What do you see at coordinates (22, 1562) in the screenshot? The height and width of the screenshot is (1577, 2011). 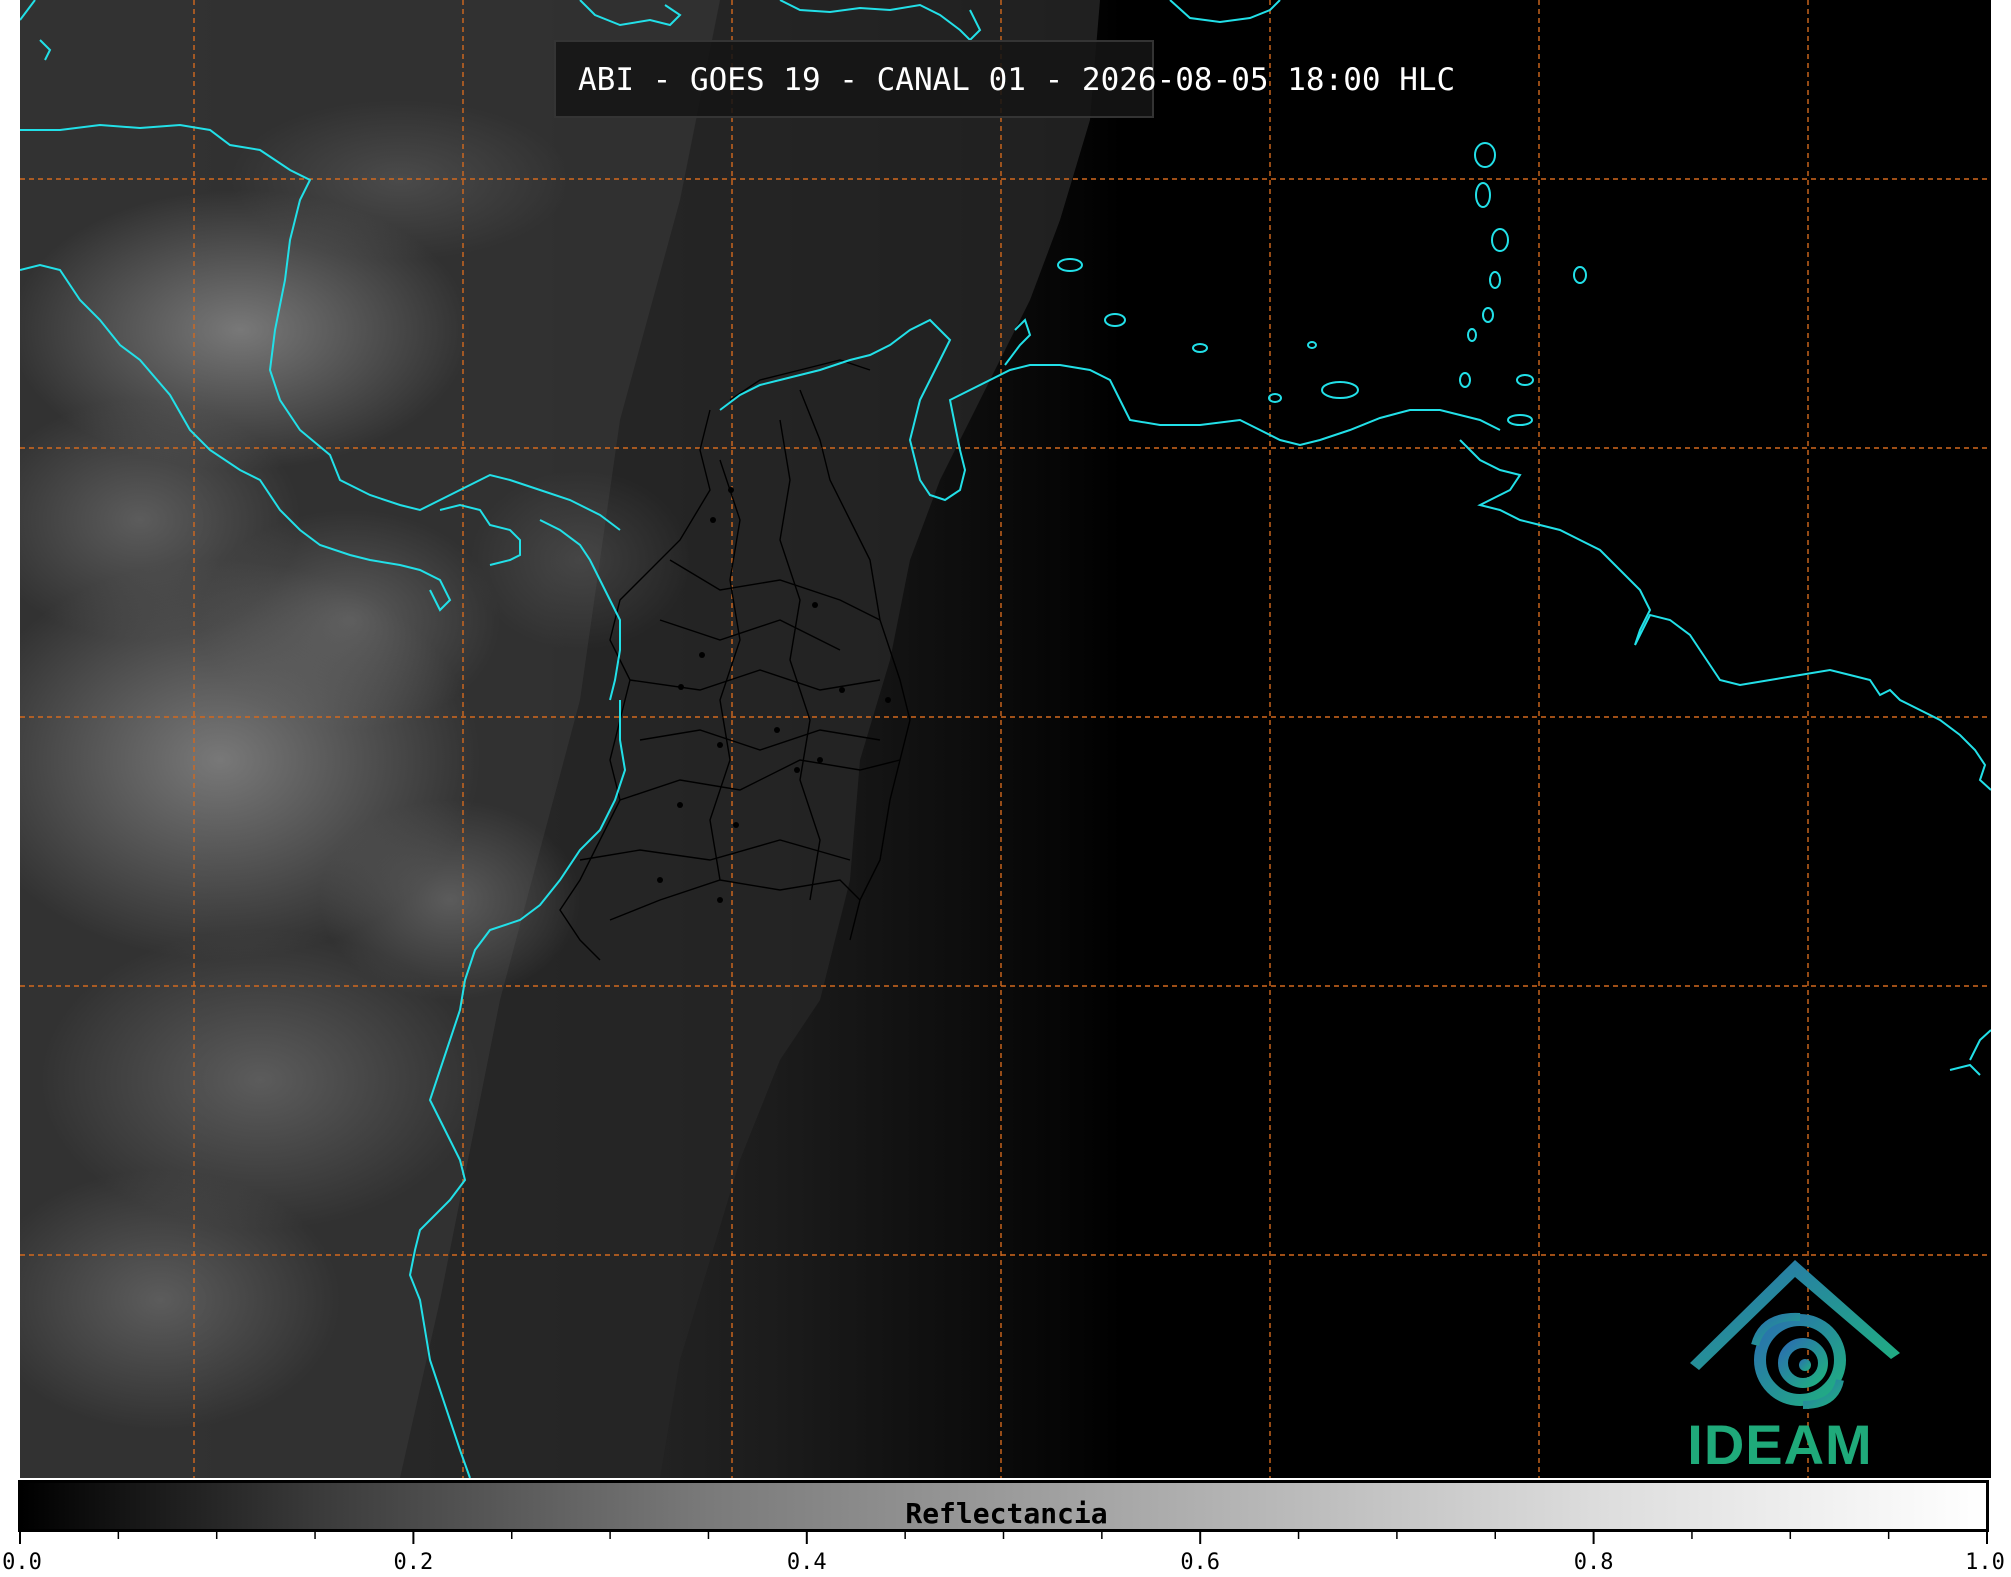 I see `colorbar-tick-label: 0.0` at bounding box center [22, 1562].